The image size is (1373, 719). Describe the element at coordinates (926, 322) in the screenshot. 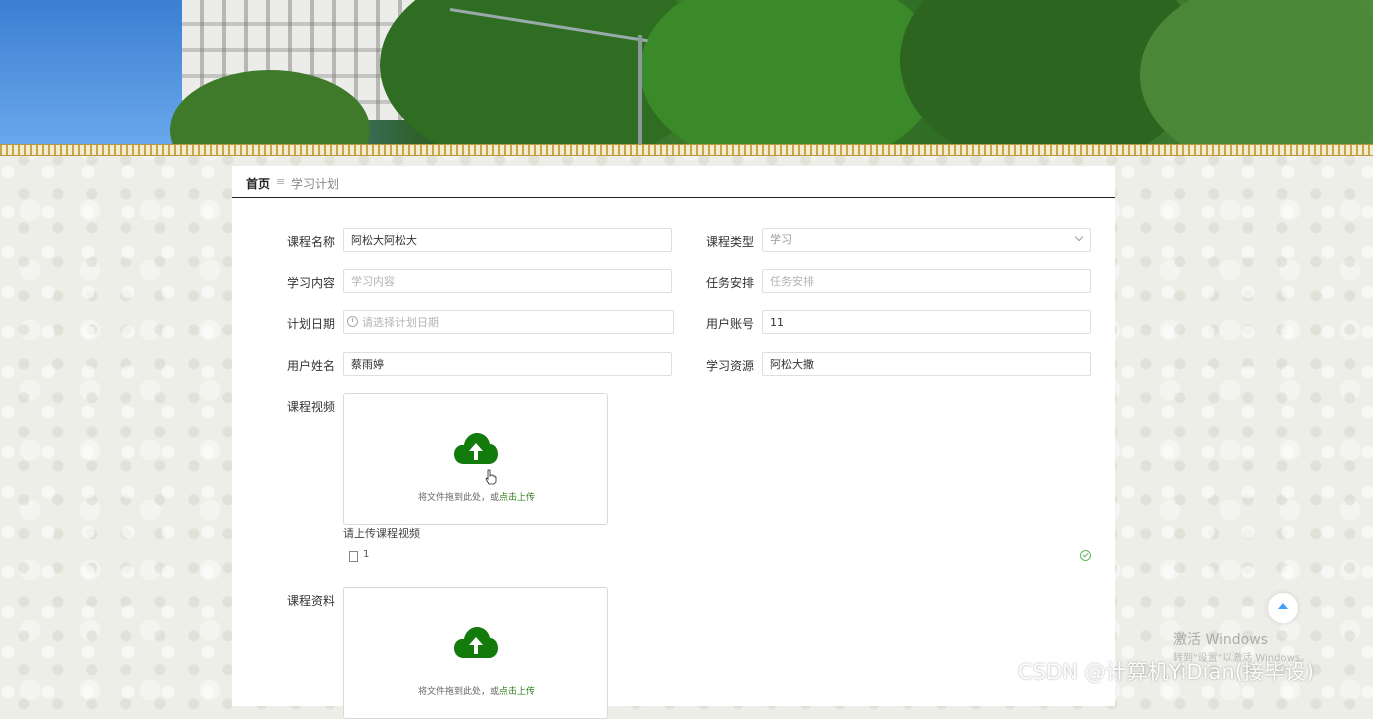

I see `user-account-input` at that location.